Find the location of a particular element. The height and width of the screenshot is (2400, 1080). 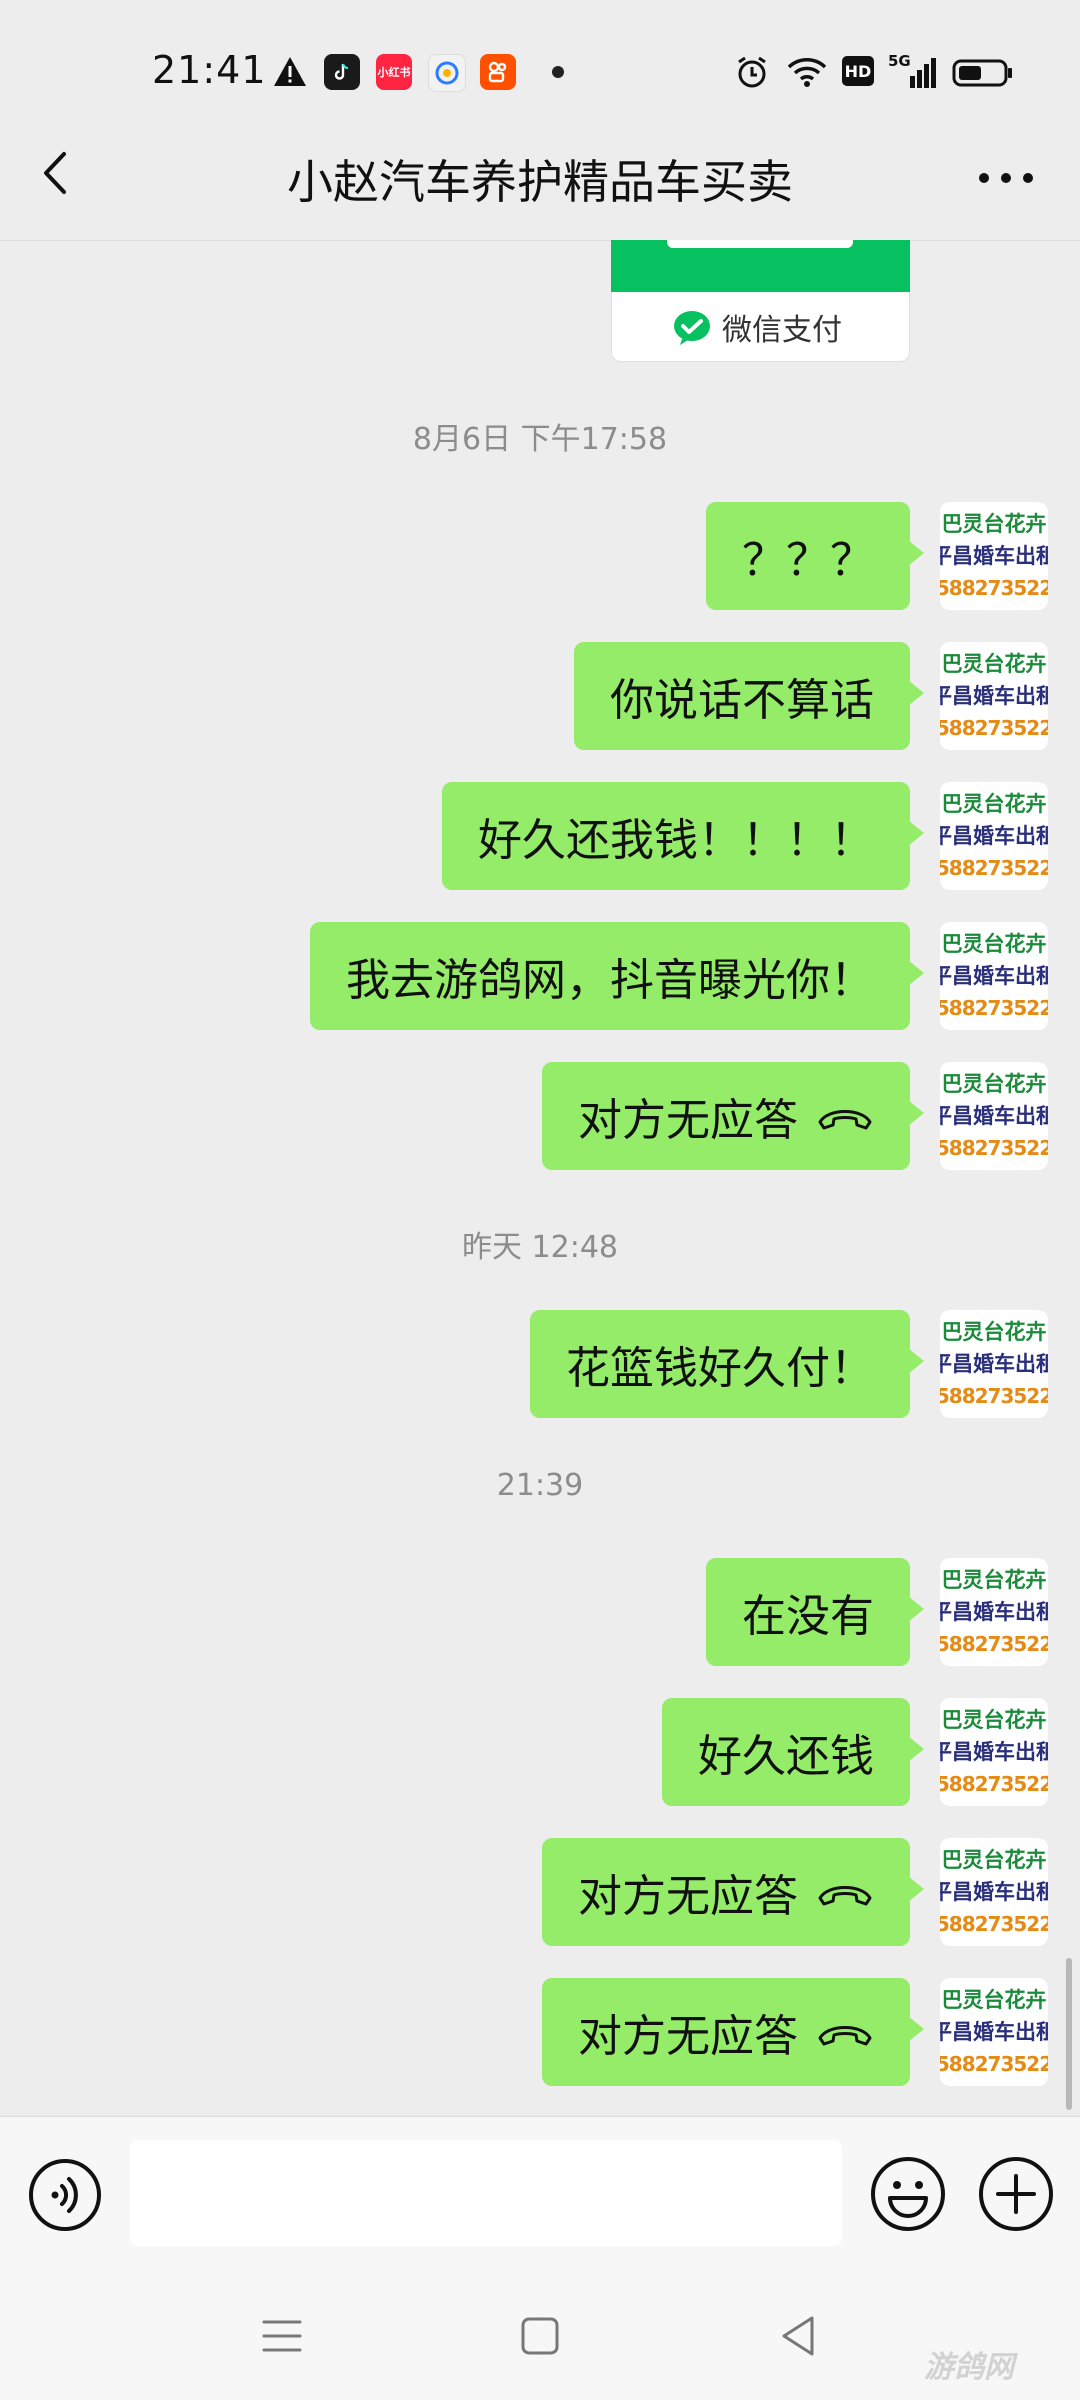

message-bubble: 好久还钱 is located at coordinates (793, 1752).